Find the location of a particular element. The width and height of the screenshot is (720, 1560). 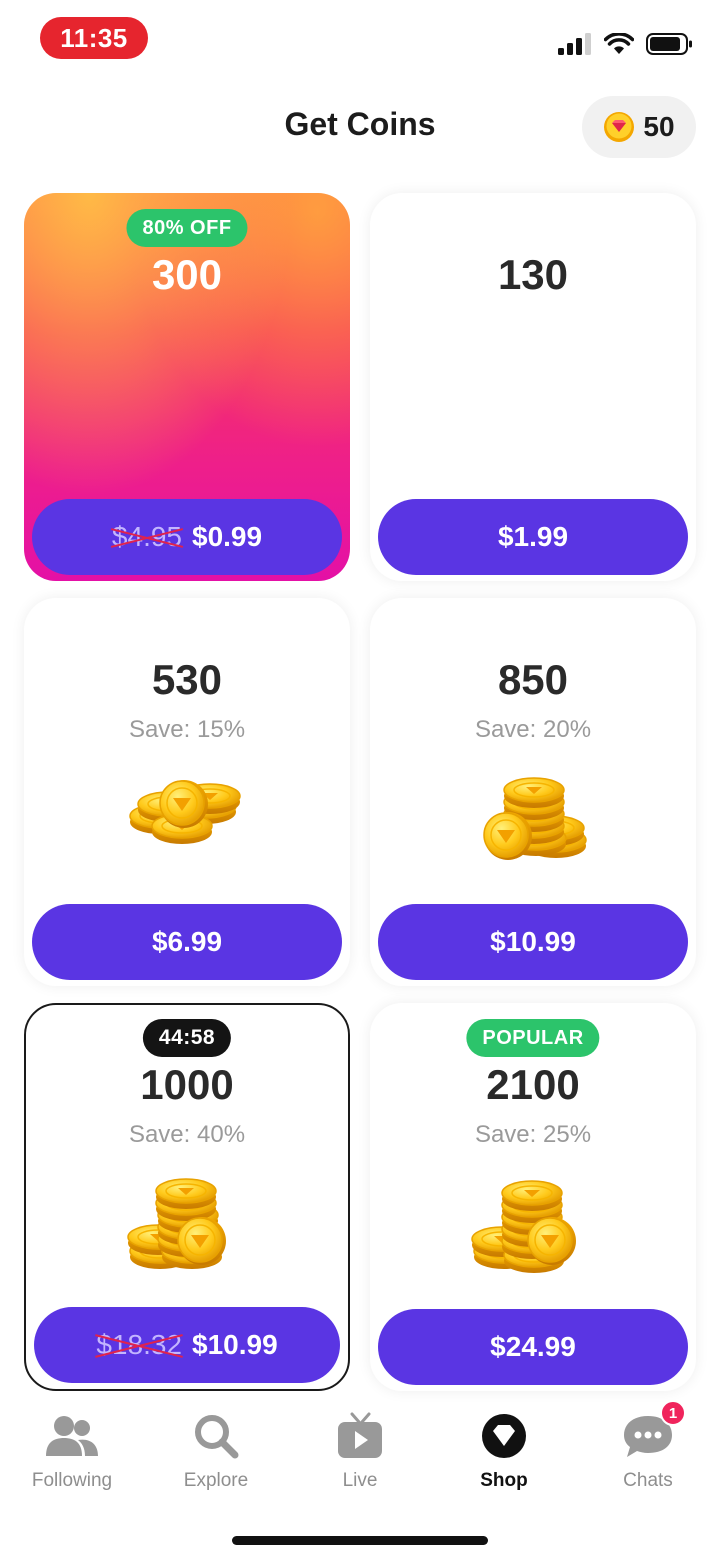

coin-amount: 530 is located at coordinates (187, 679).